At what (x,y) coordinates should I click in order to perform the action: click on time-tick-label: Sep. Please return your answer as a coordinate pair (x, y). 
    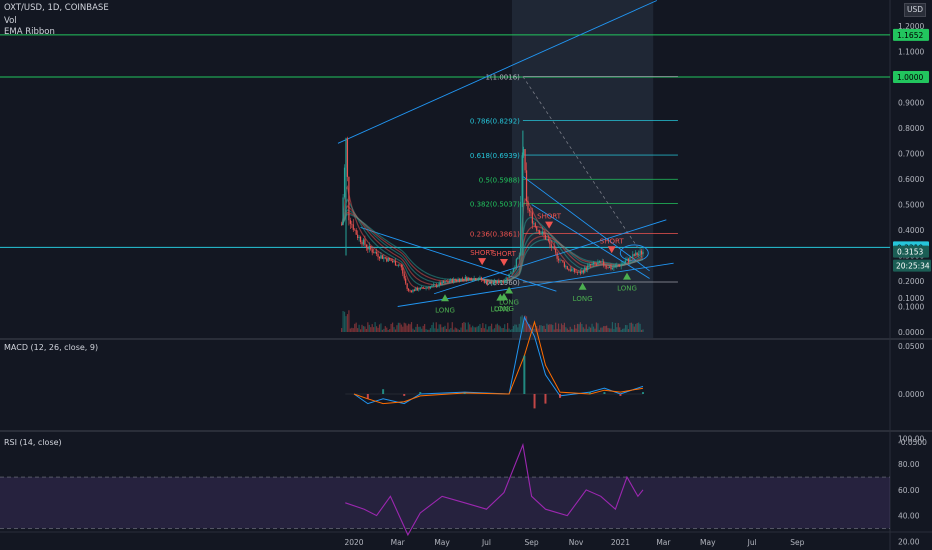
    Looking at the image, I should click on (797, 542).